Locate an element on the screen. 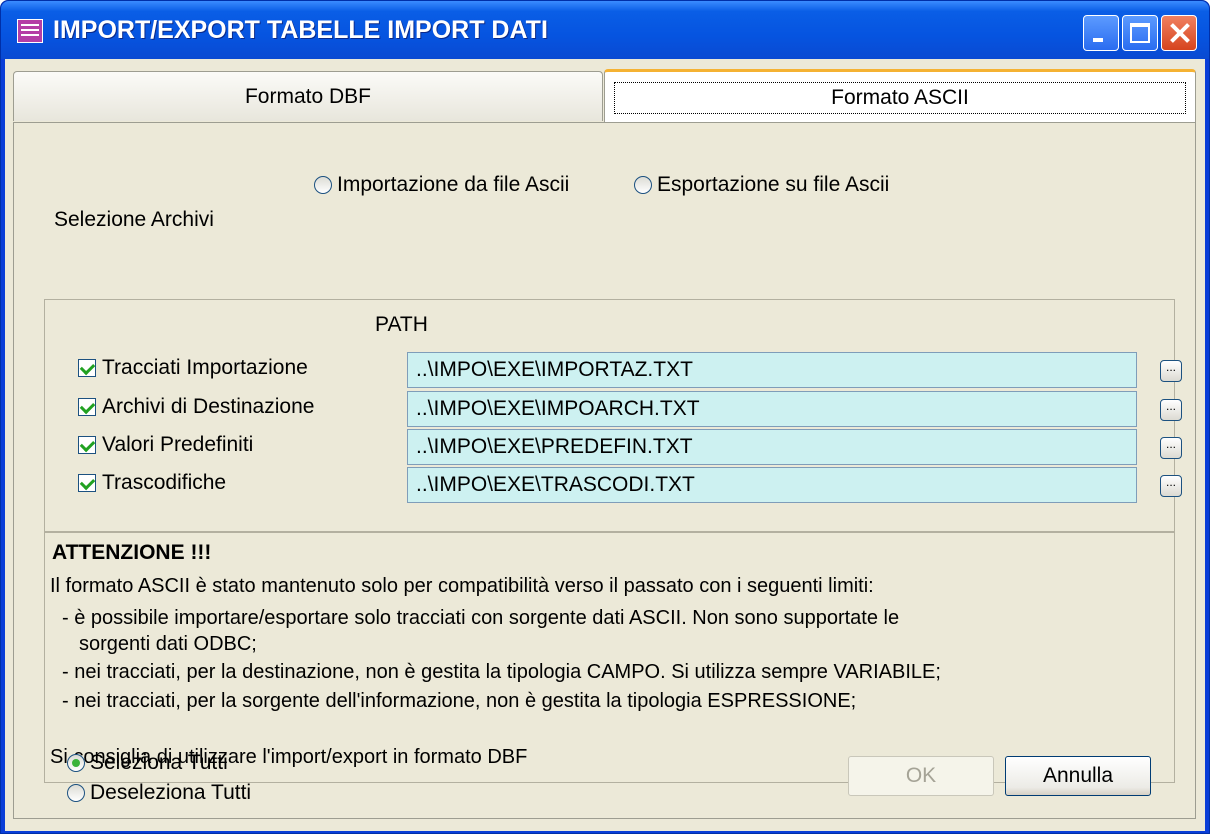 This screenshot has height=838, width=1216. import-radio: Importazione da file Ascii is located at coordinates (441, 185).